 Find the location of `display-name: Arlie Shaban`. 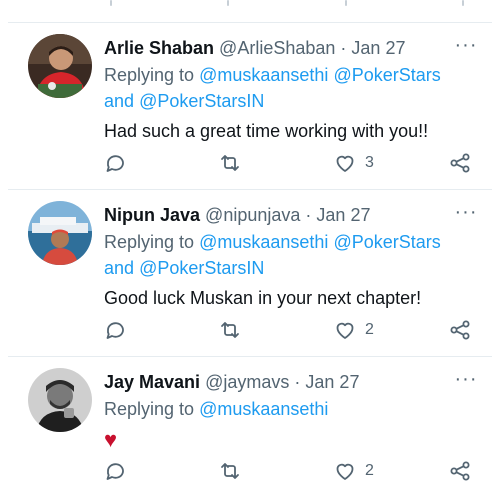

display-name: Arlie Shaban is located at coordinates (159, 48).